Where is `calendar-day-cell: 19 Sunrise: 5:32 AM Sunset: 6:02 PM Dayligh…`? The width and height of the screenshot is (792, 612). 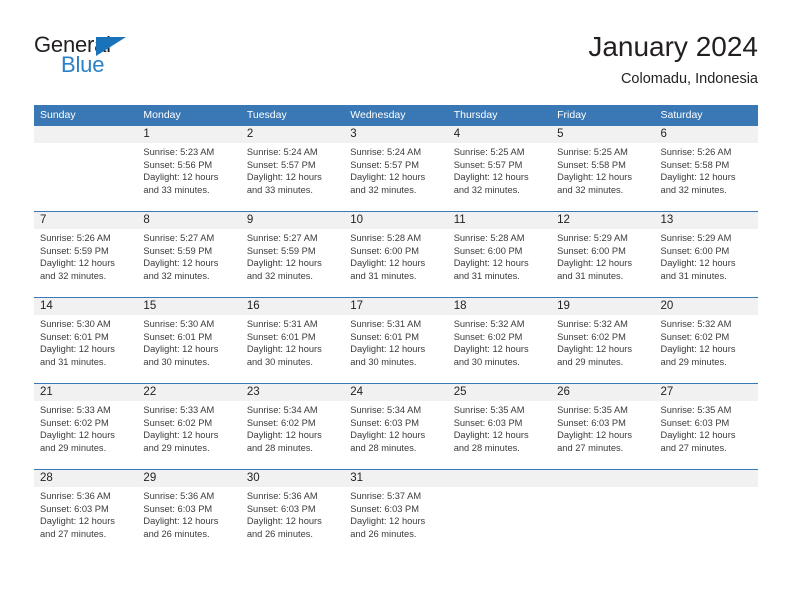 calendar-day-cell: 19 Sunrise: 5:32 AM Sunset: 6:02 PM Dayligh… is located at coordinates (603, 340).